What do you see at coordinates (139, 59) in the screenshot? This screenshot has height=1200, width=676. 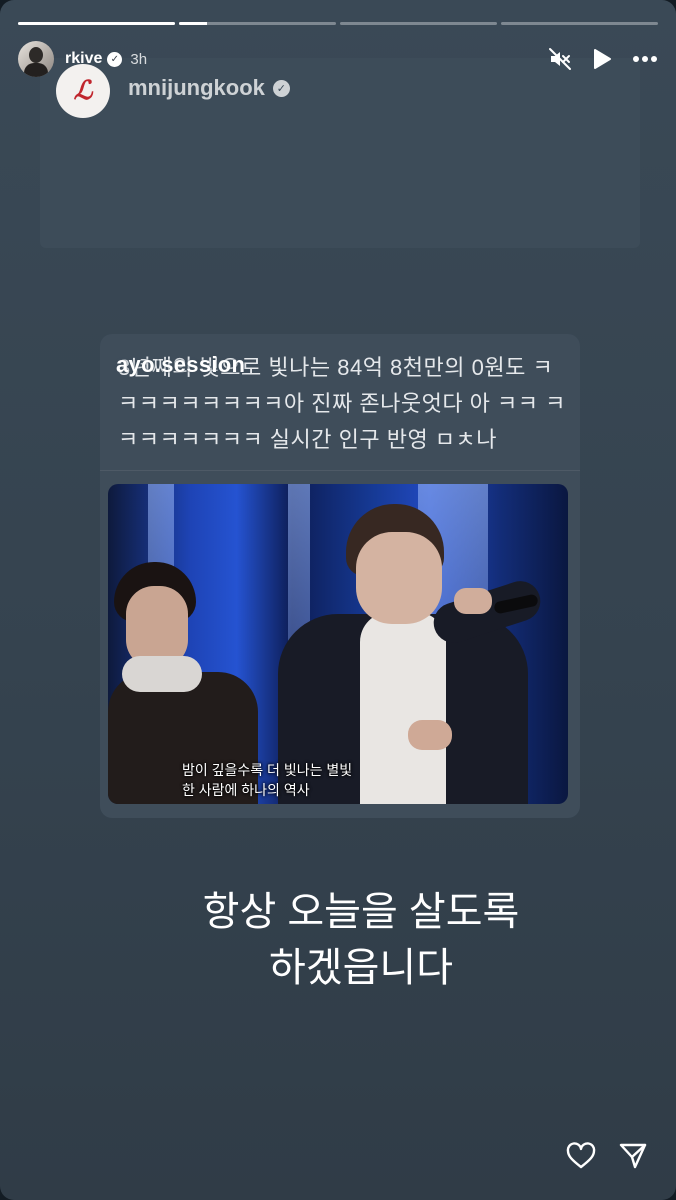 I see `story-timestamp: 3h` at bounding box center [139, 59].